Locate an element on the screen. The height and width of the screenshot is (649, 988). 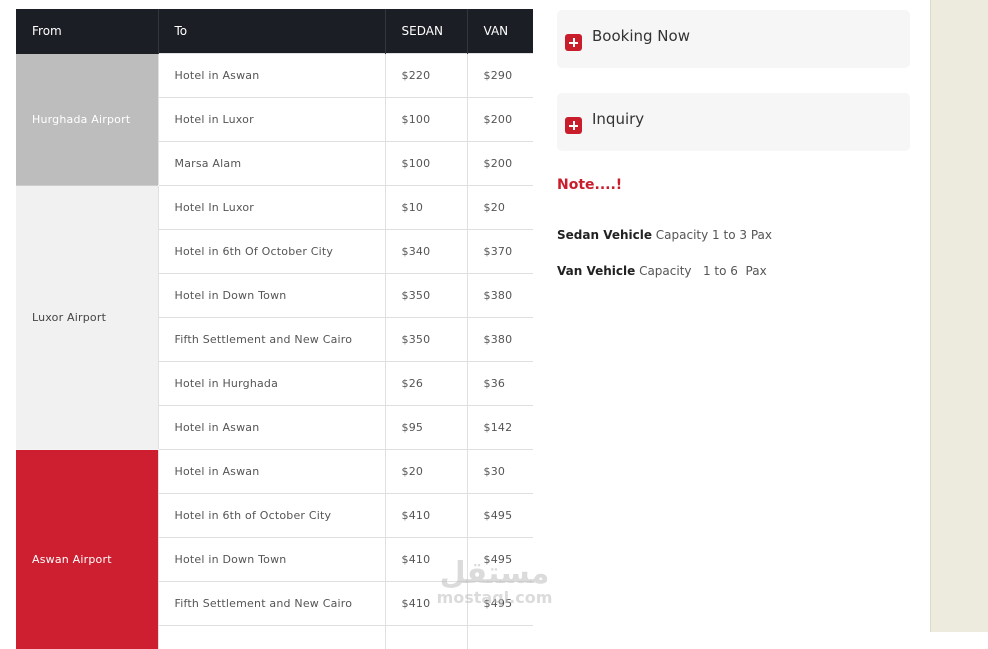
van-vehicle-label: Van Vehicle is located at coordinates (596, 271).